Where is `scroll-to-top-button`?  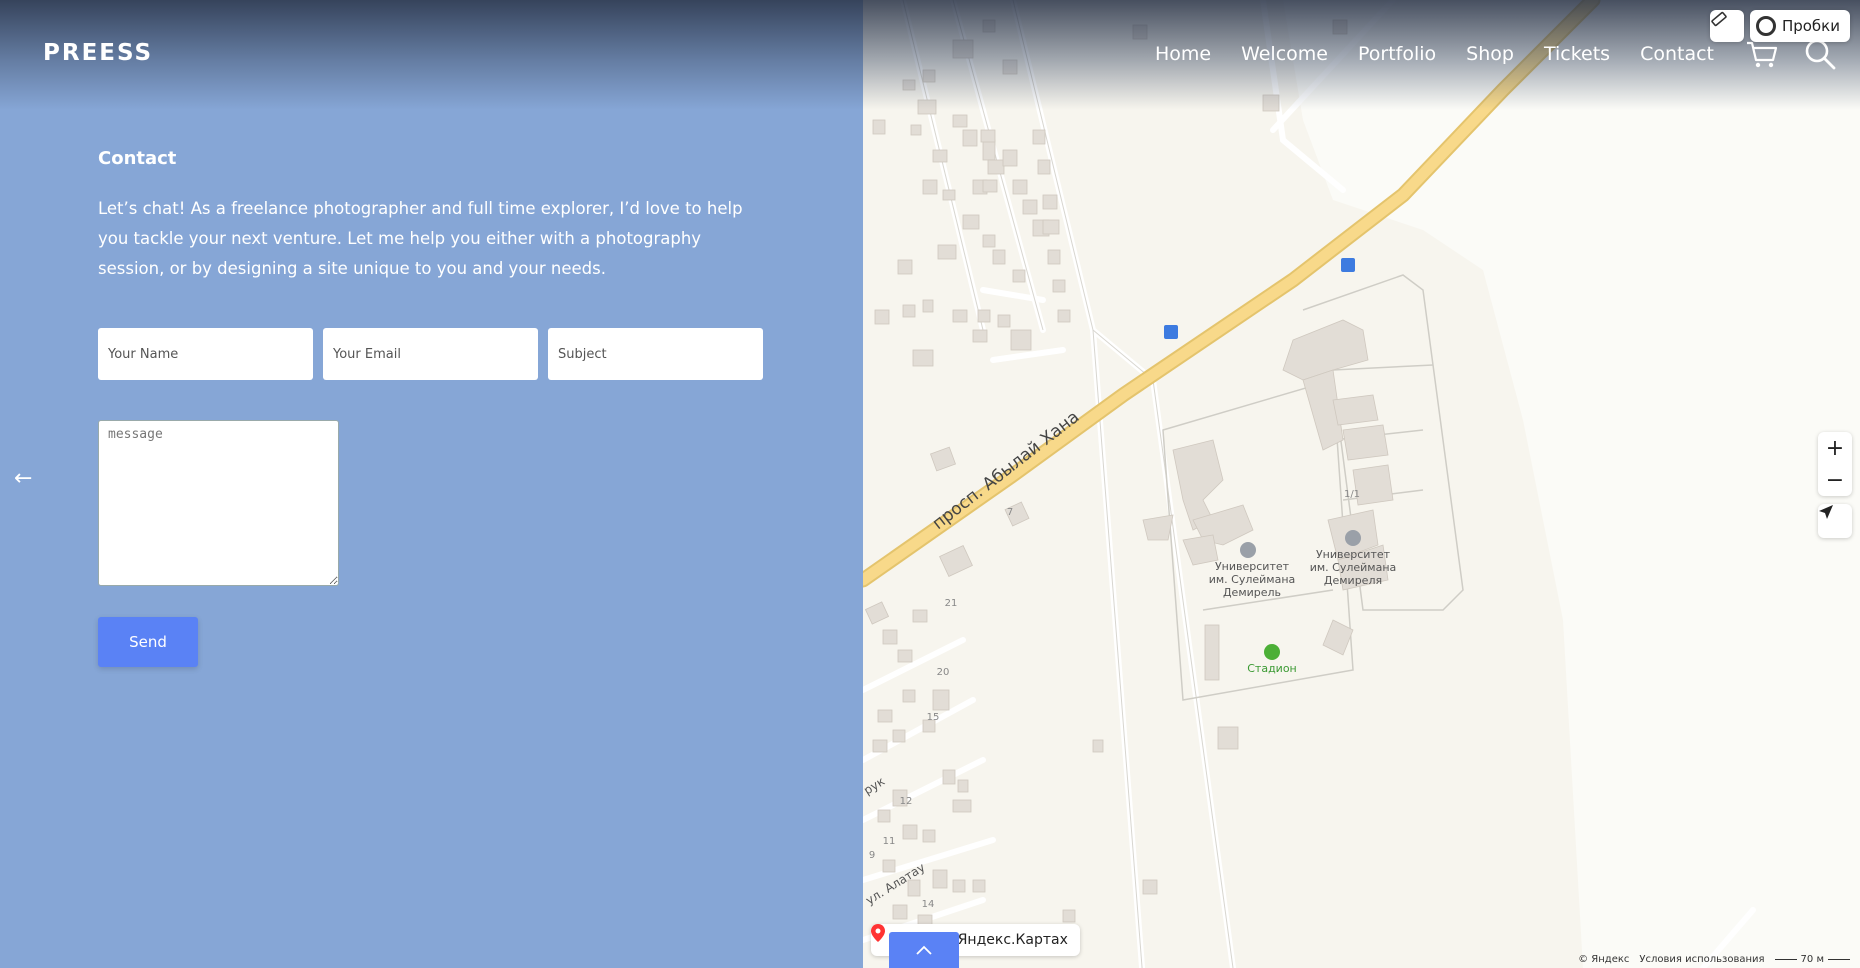 scroll-to-top-button is located at coordinates (924, 950).